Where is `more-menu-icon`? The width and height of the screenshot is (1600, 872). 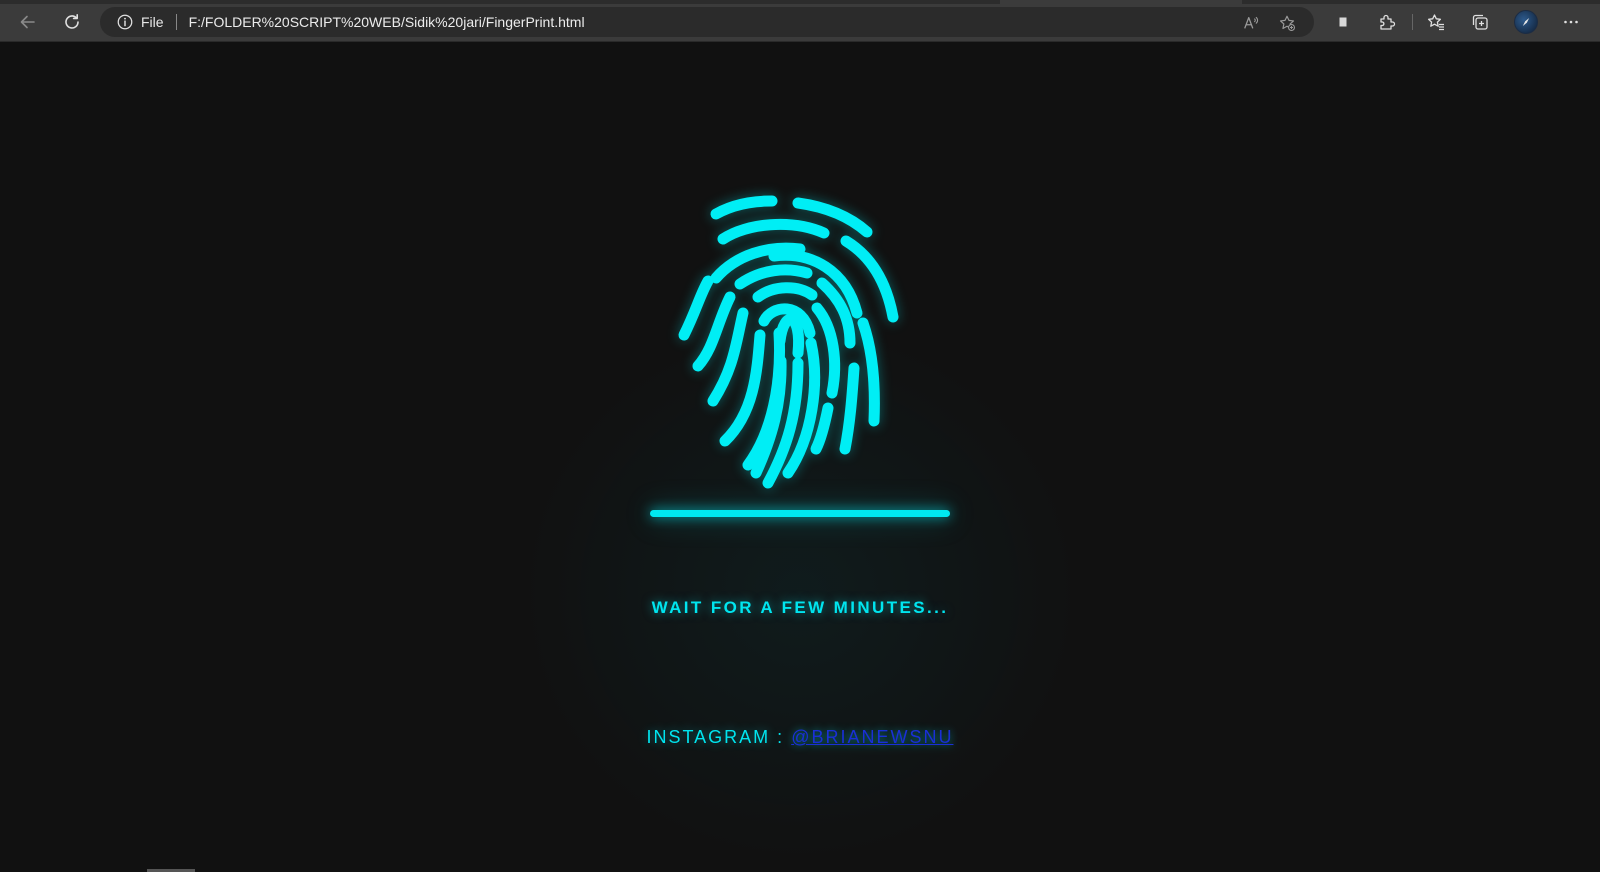 more-menu-icon is located at coordinates (1571, 22).